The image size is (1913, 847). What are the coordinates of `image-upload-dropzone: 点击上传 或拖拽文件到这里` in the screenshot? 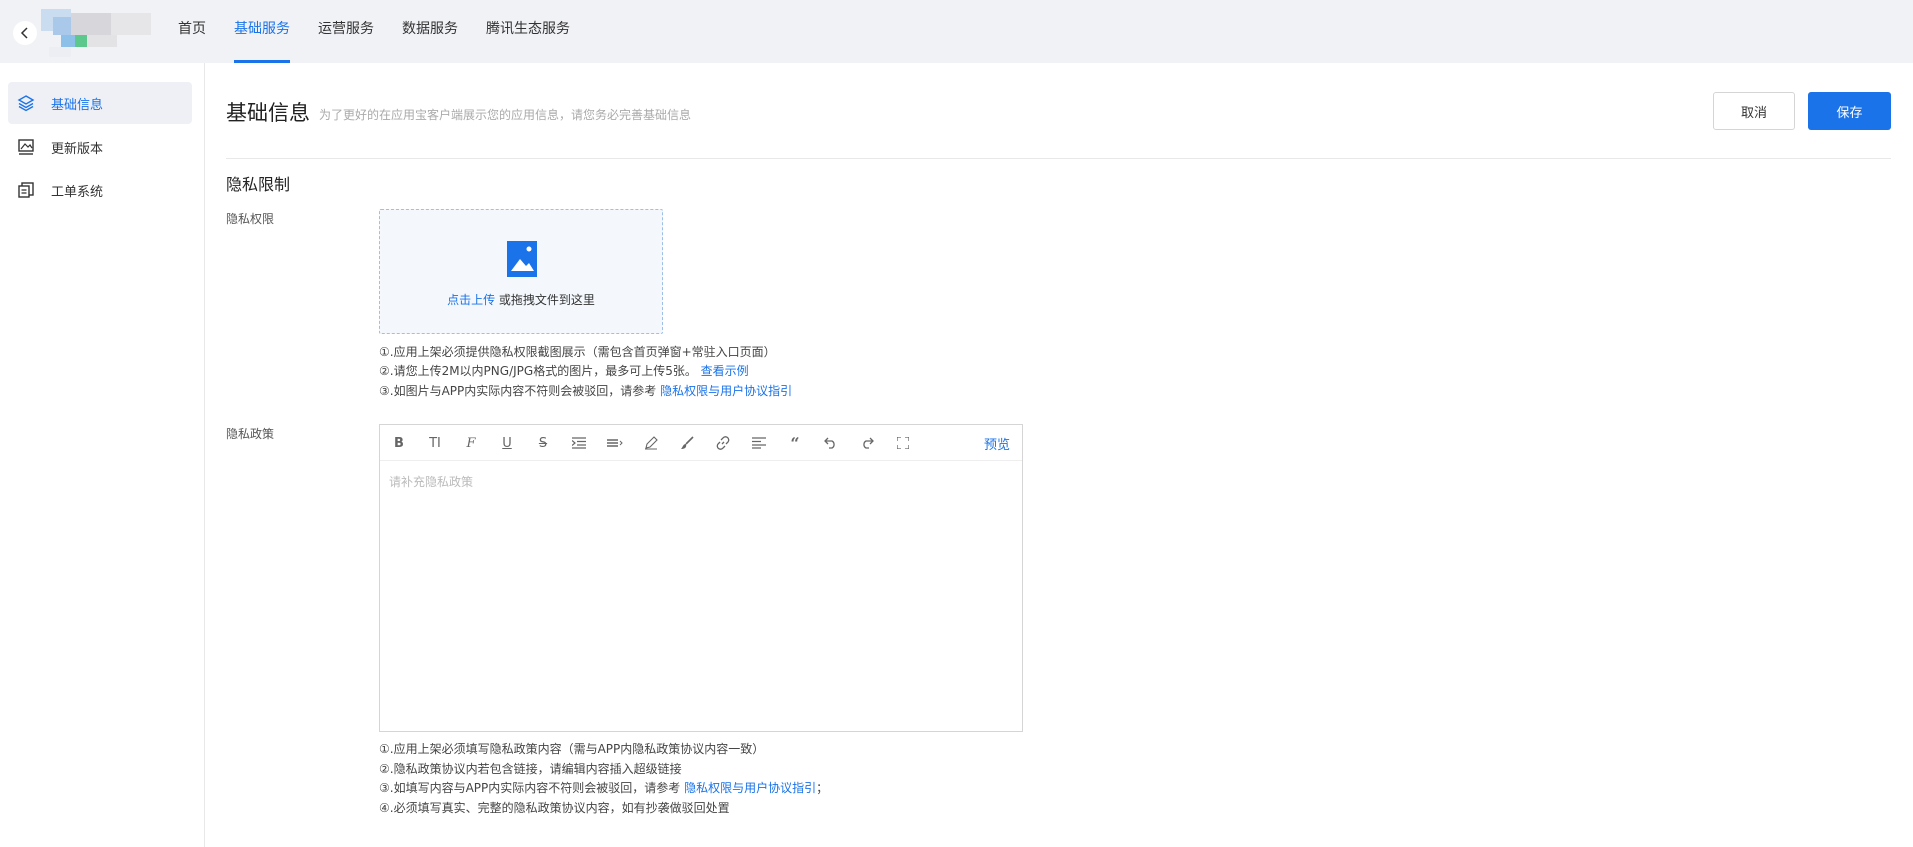 It's located at (521, 271).